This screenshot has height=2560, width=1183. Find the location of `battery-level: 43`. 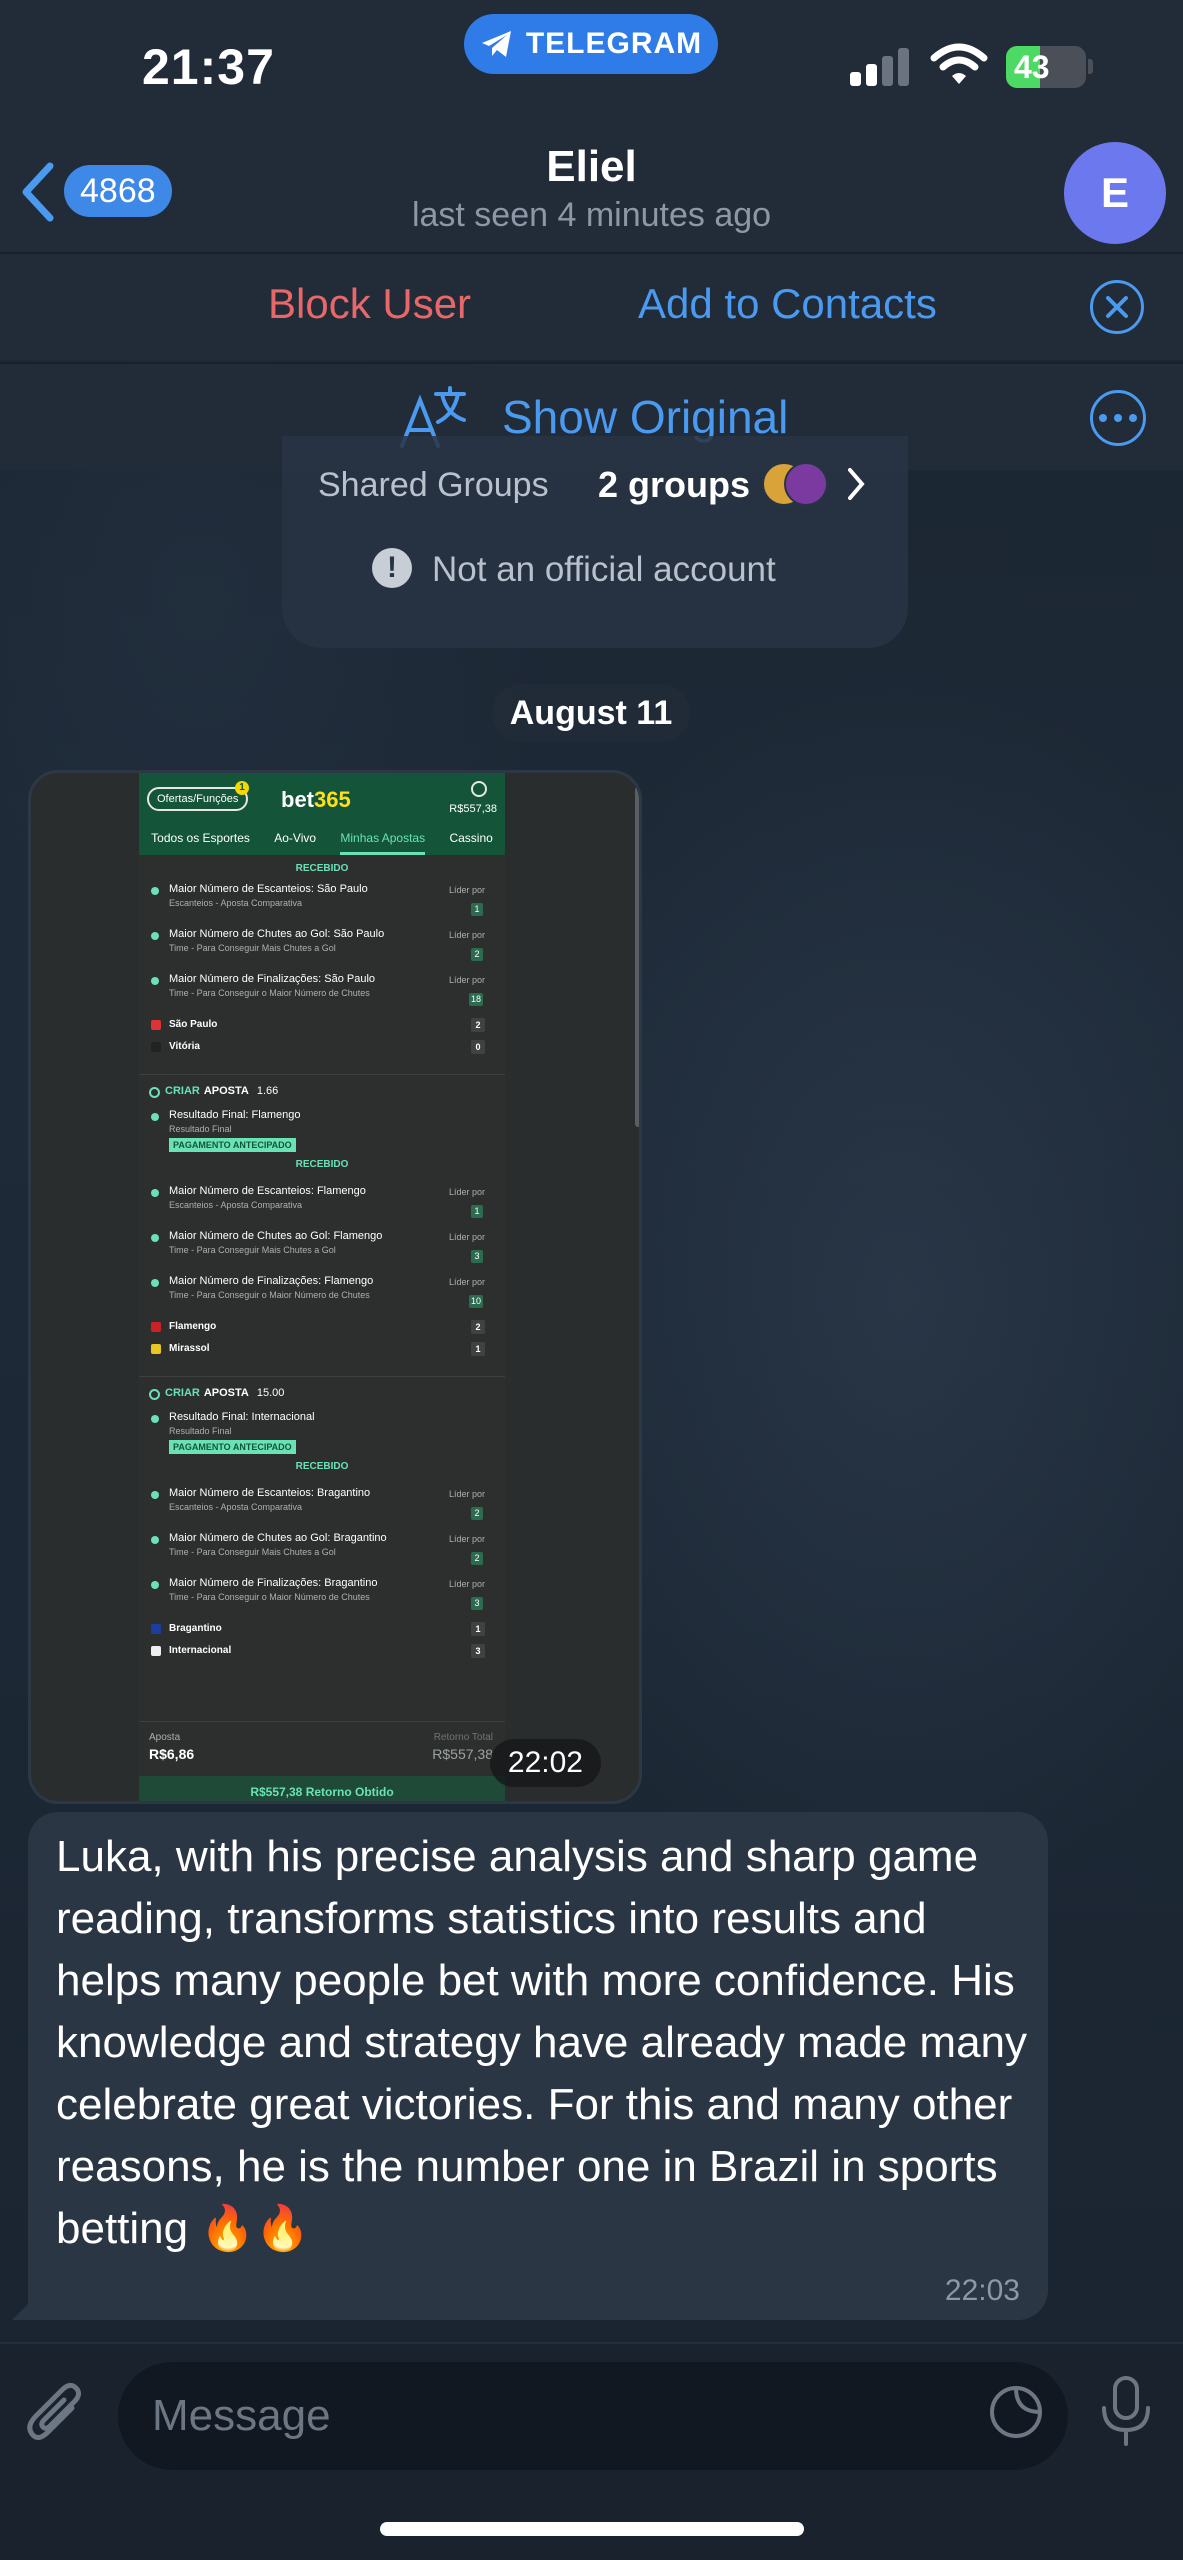

battery-level: 43 is located at coordinates (1032, 67).